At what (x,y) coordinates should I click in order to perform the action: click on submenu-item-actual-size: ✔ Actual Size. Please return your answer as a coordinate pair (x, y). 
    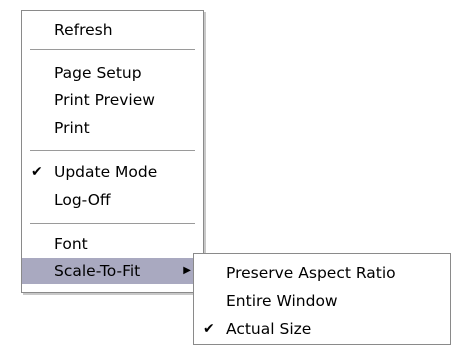
    Looking at the image, I should click on (322, 329).